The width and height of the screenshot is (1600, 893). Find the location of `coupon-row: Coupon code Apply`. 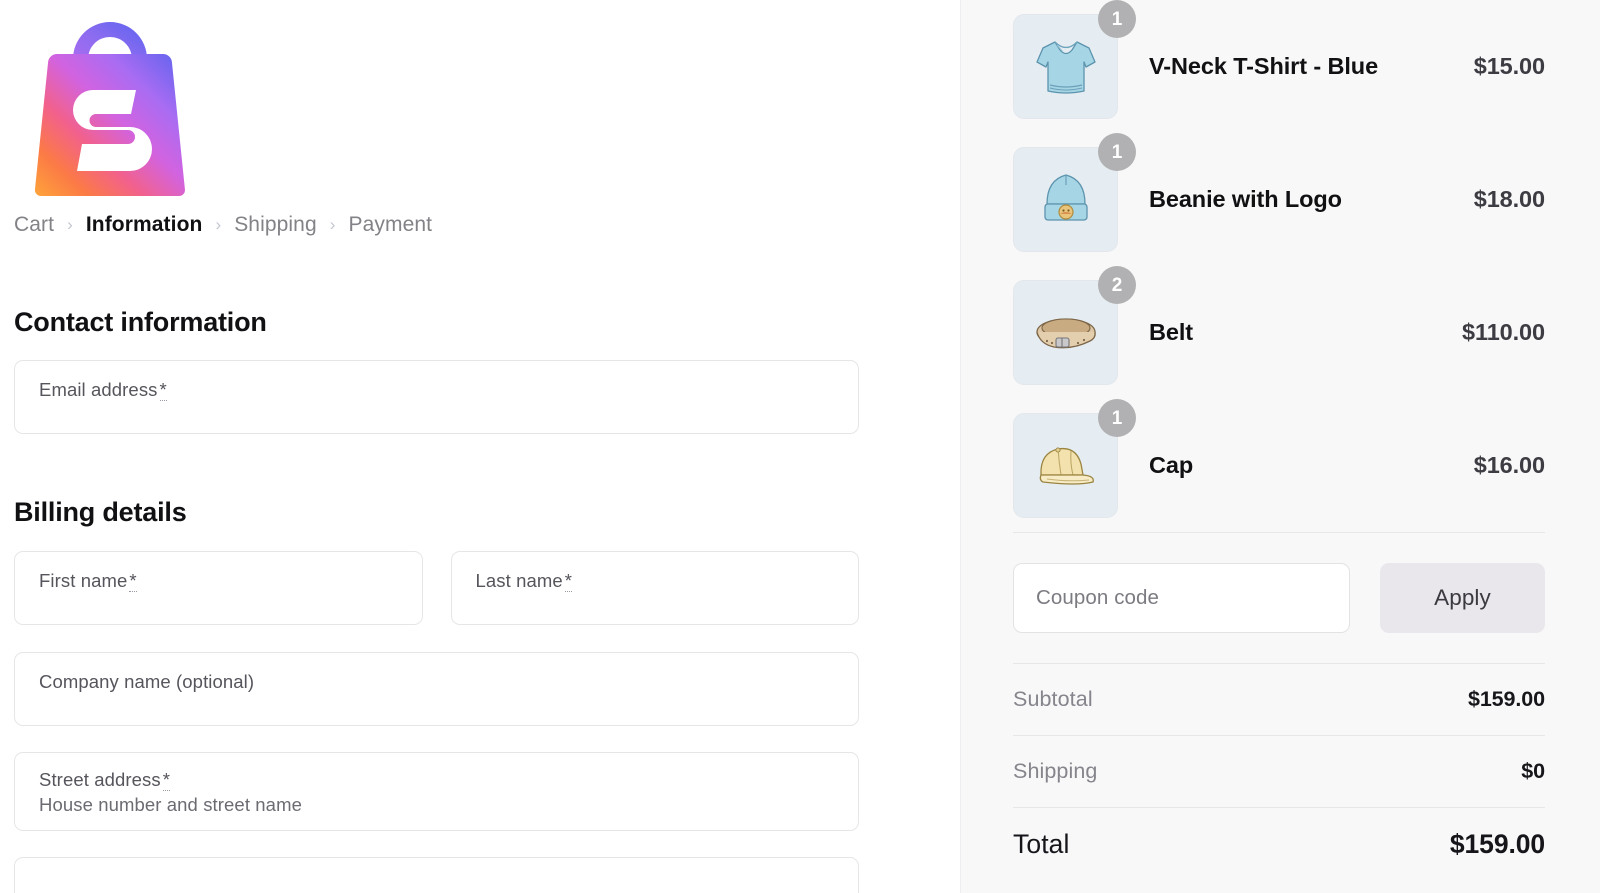

coupon-row: Coupon code Apply is located at coordinates (1279, 598).